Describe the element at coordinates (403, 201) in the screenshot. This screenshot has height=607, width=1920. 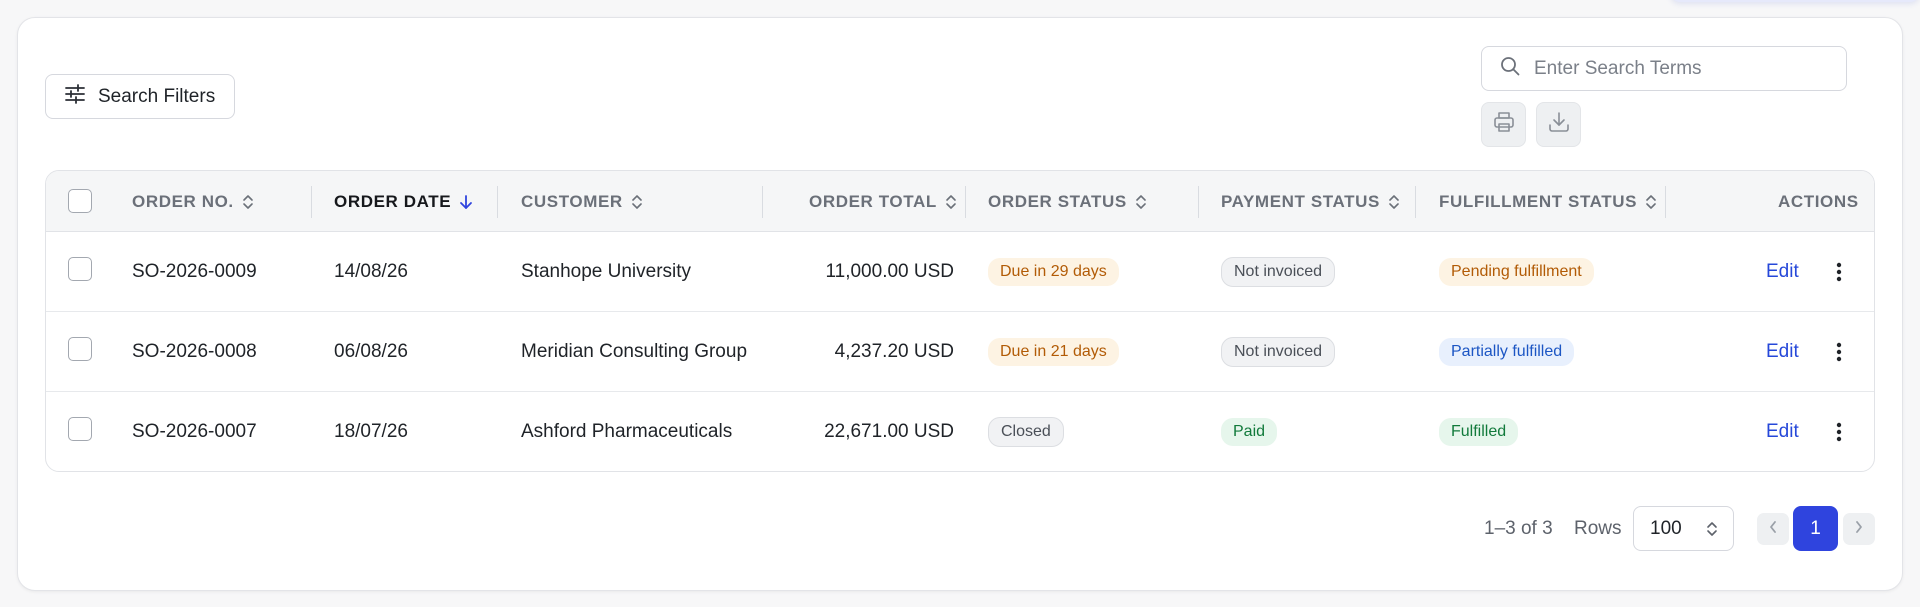
I see `column-header-order-date: ORDER DATE` at that location.